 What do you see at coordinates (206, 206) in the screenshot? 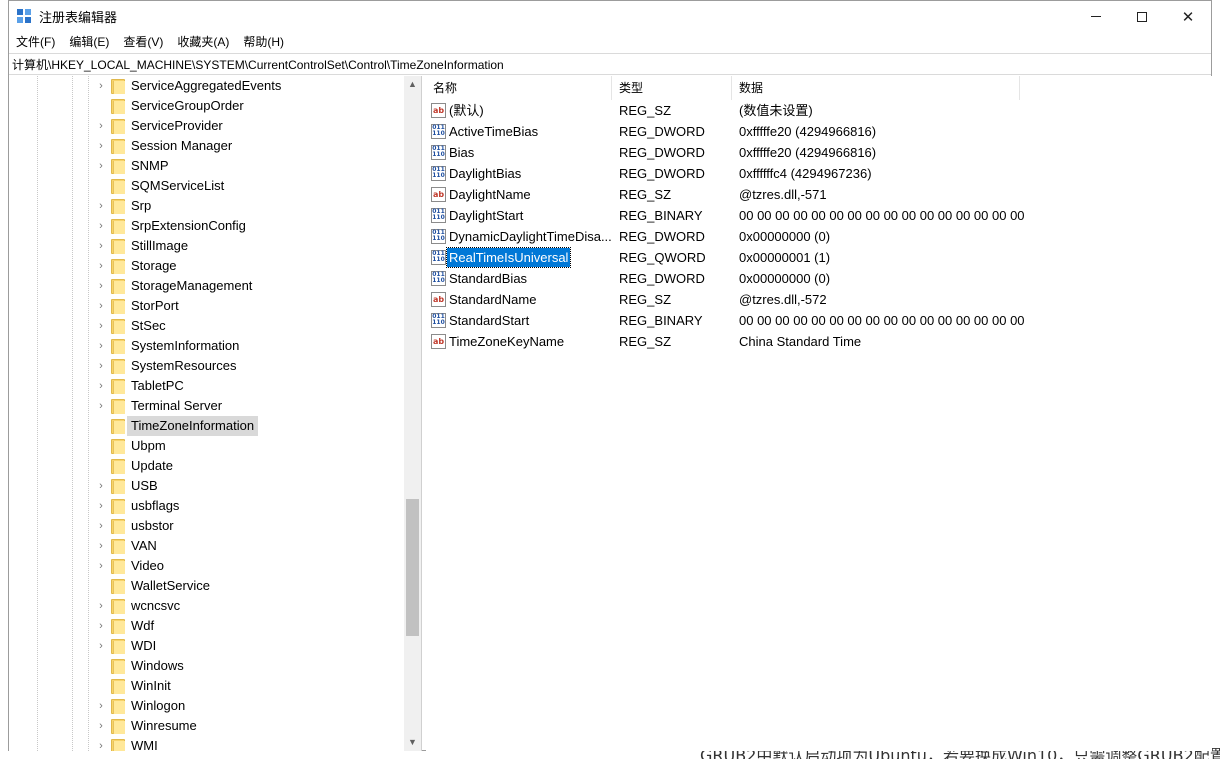
I see `tree-item: › Srp` at bounding box center [206, 206].